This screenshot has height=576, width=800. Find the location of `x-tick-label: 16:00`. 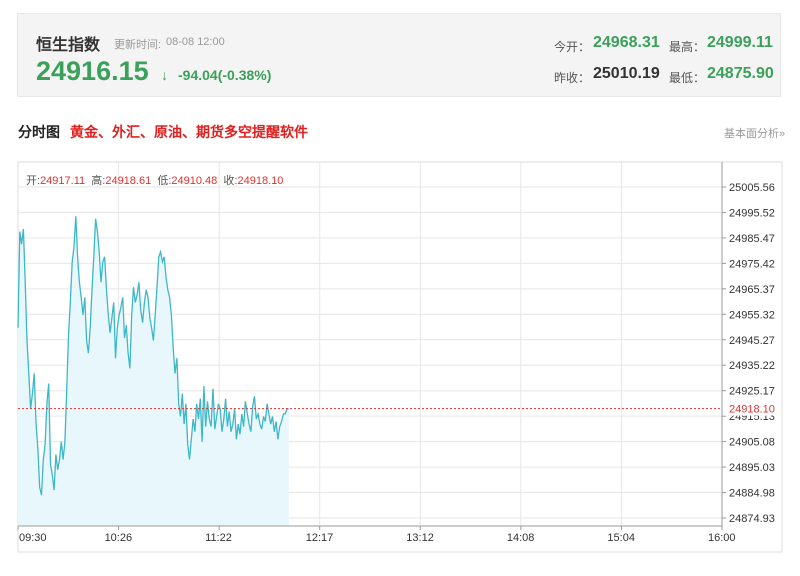

x-tick-label: 16:00 is located at coordinates (722, 538).